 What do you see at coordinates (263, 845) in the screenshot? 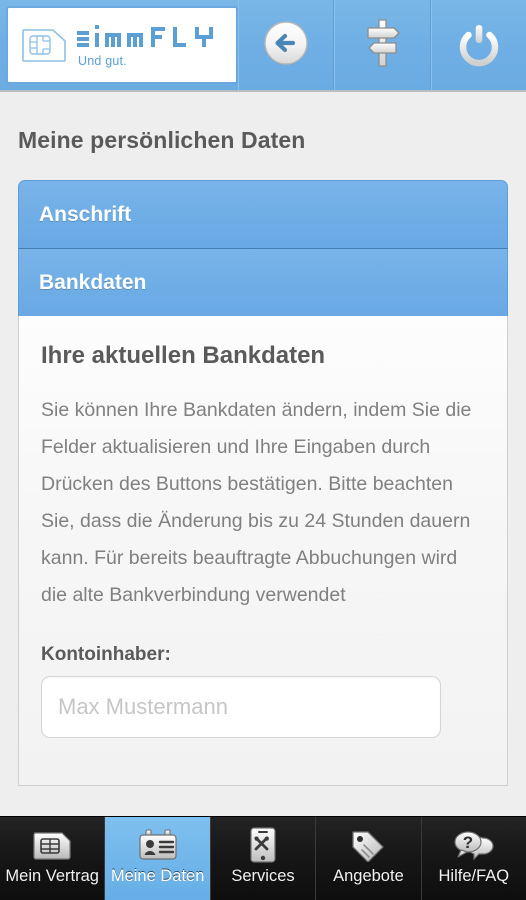
I see `phone-tools-icon` at bounding box center [263, 845].